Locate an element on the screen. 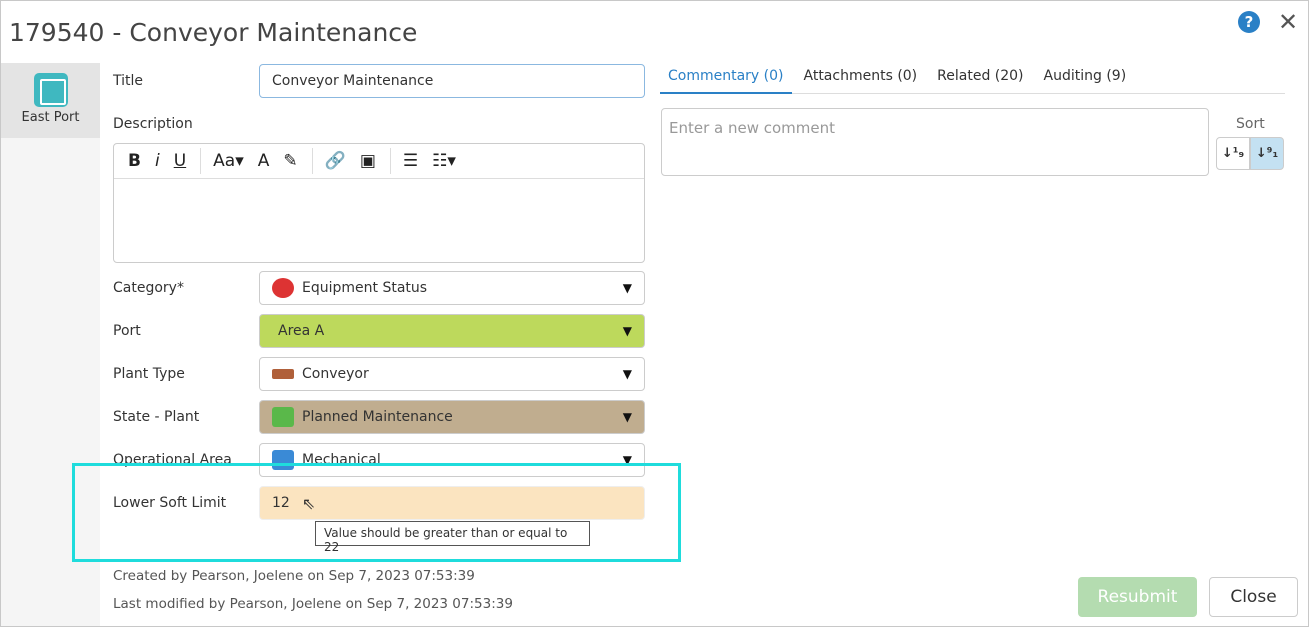 This screenshot has height=627, width=1309. sort-label: Sort is located at coordinates (1250, 124).